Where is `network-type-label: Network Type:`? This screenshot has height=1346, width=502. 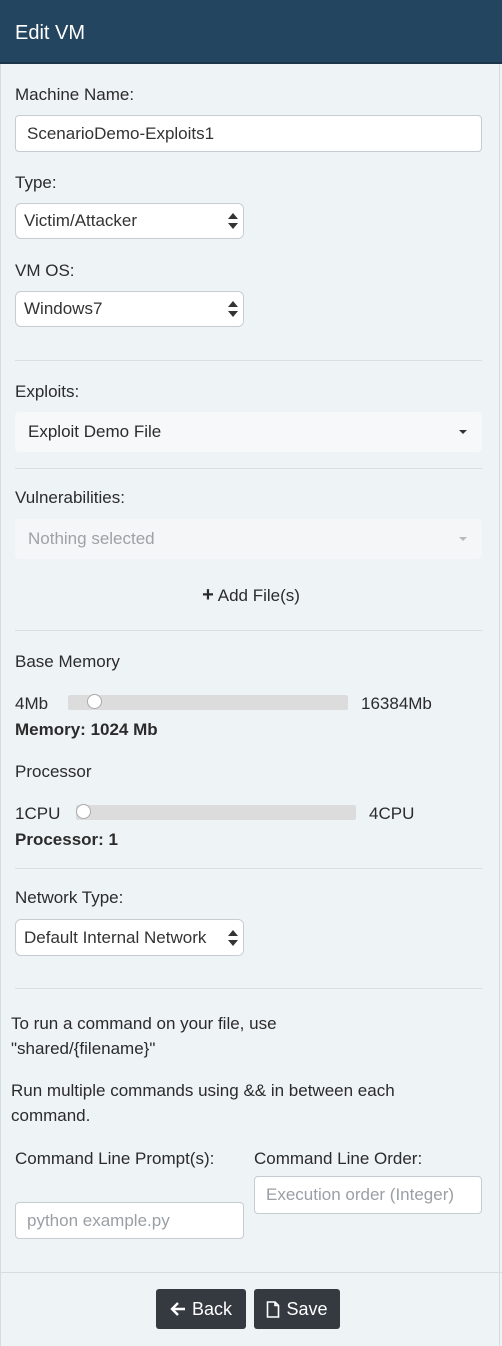
network-type-label: Network Type: is located at coordinates (69, 897).